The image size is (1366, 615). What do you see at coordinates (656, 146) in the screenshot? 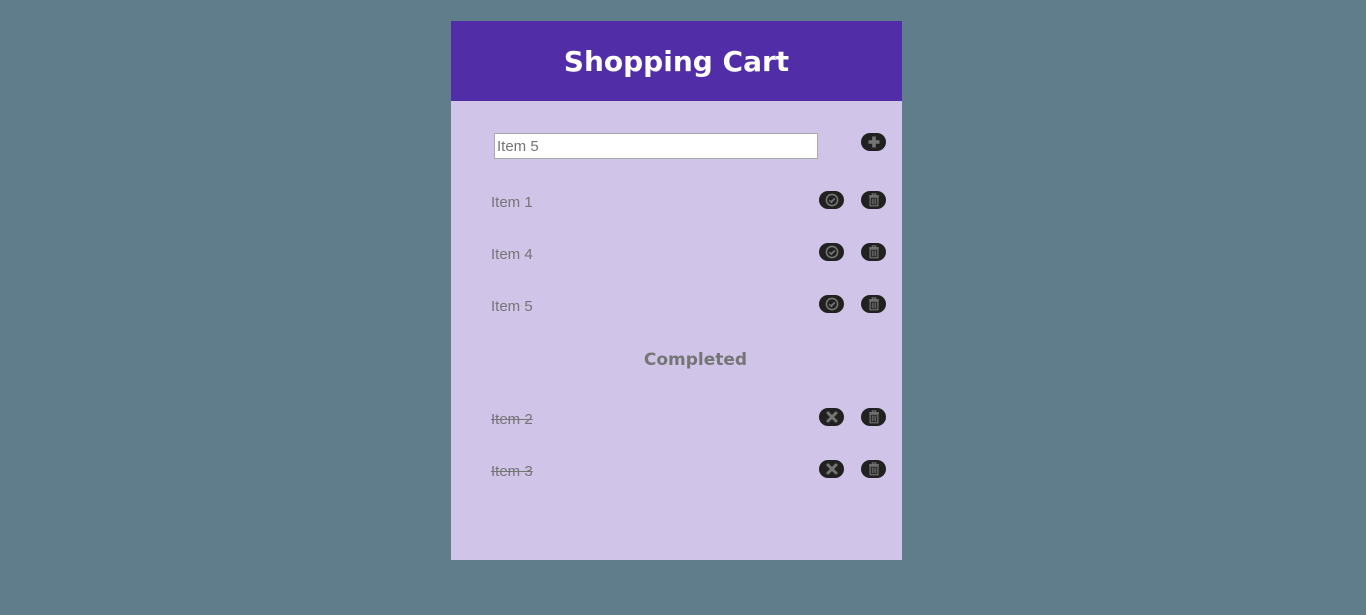
I see `new-item-input` at bounding box center [656, 146].